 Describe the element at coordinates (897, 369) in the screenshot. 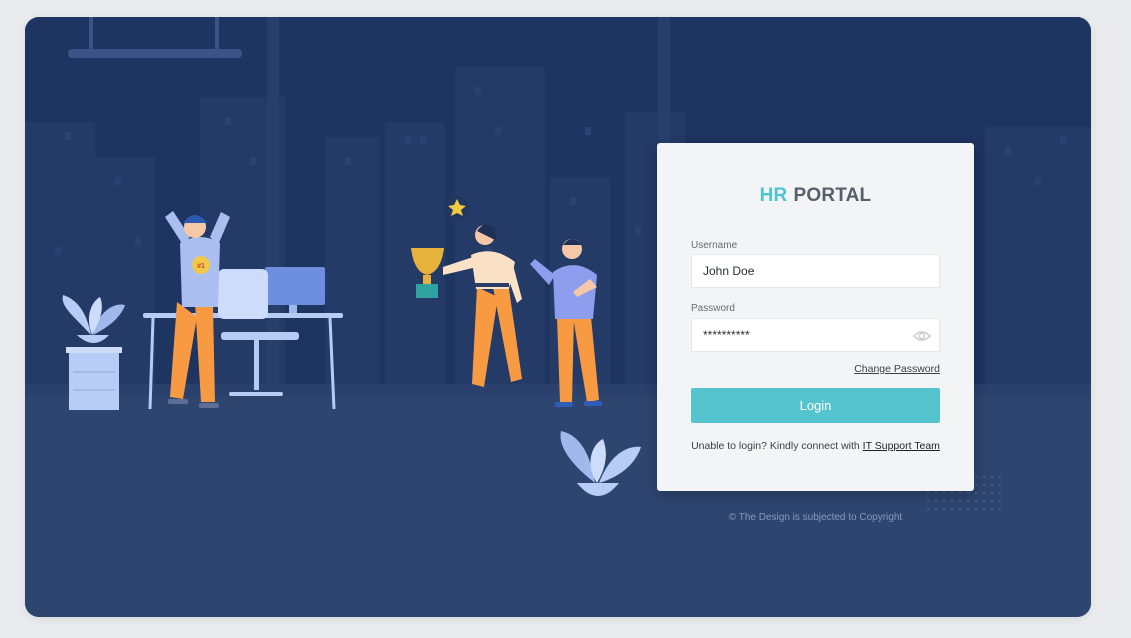

I see `change-password-link: Change Password` at that location.